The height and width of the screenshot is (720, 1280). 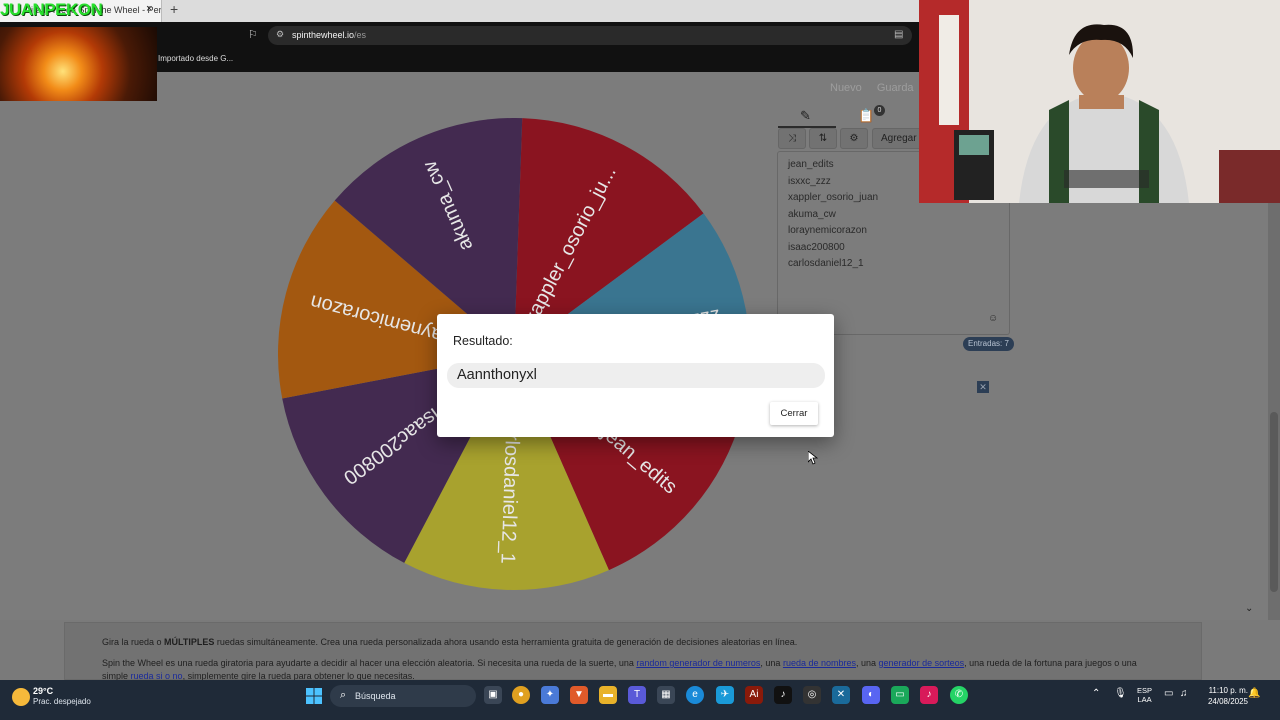 What do you see at coordinates (929, 695) in the screenshot?
I see `tiktok-live-icon: ♪` at bounding box center [929, 695].